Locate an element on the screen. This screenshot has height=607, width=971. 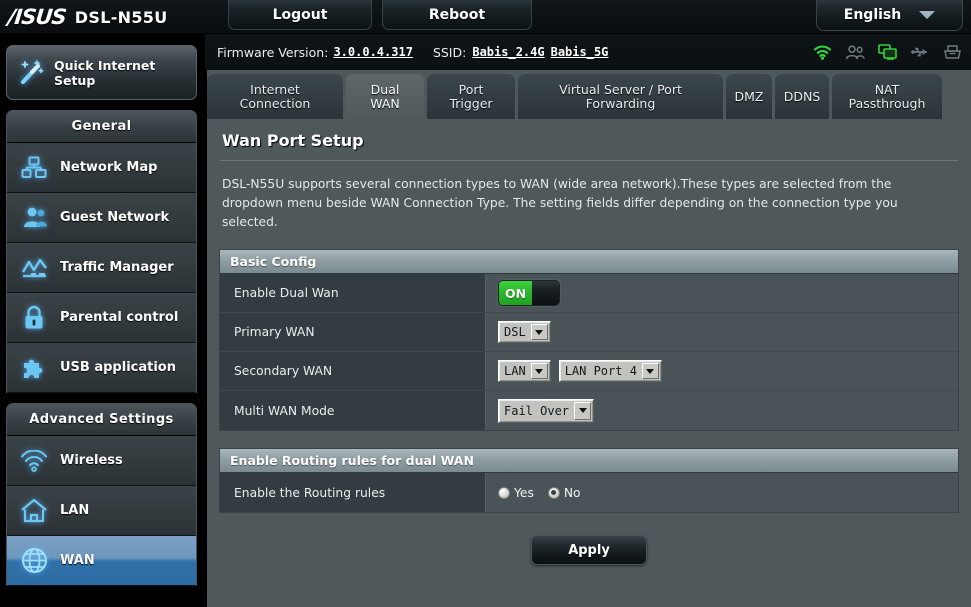
sidebar-item-quick-internet-setup: Quick Internet Setup is located at coordinates (101, 72).